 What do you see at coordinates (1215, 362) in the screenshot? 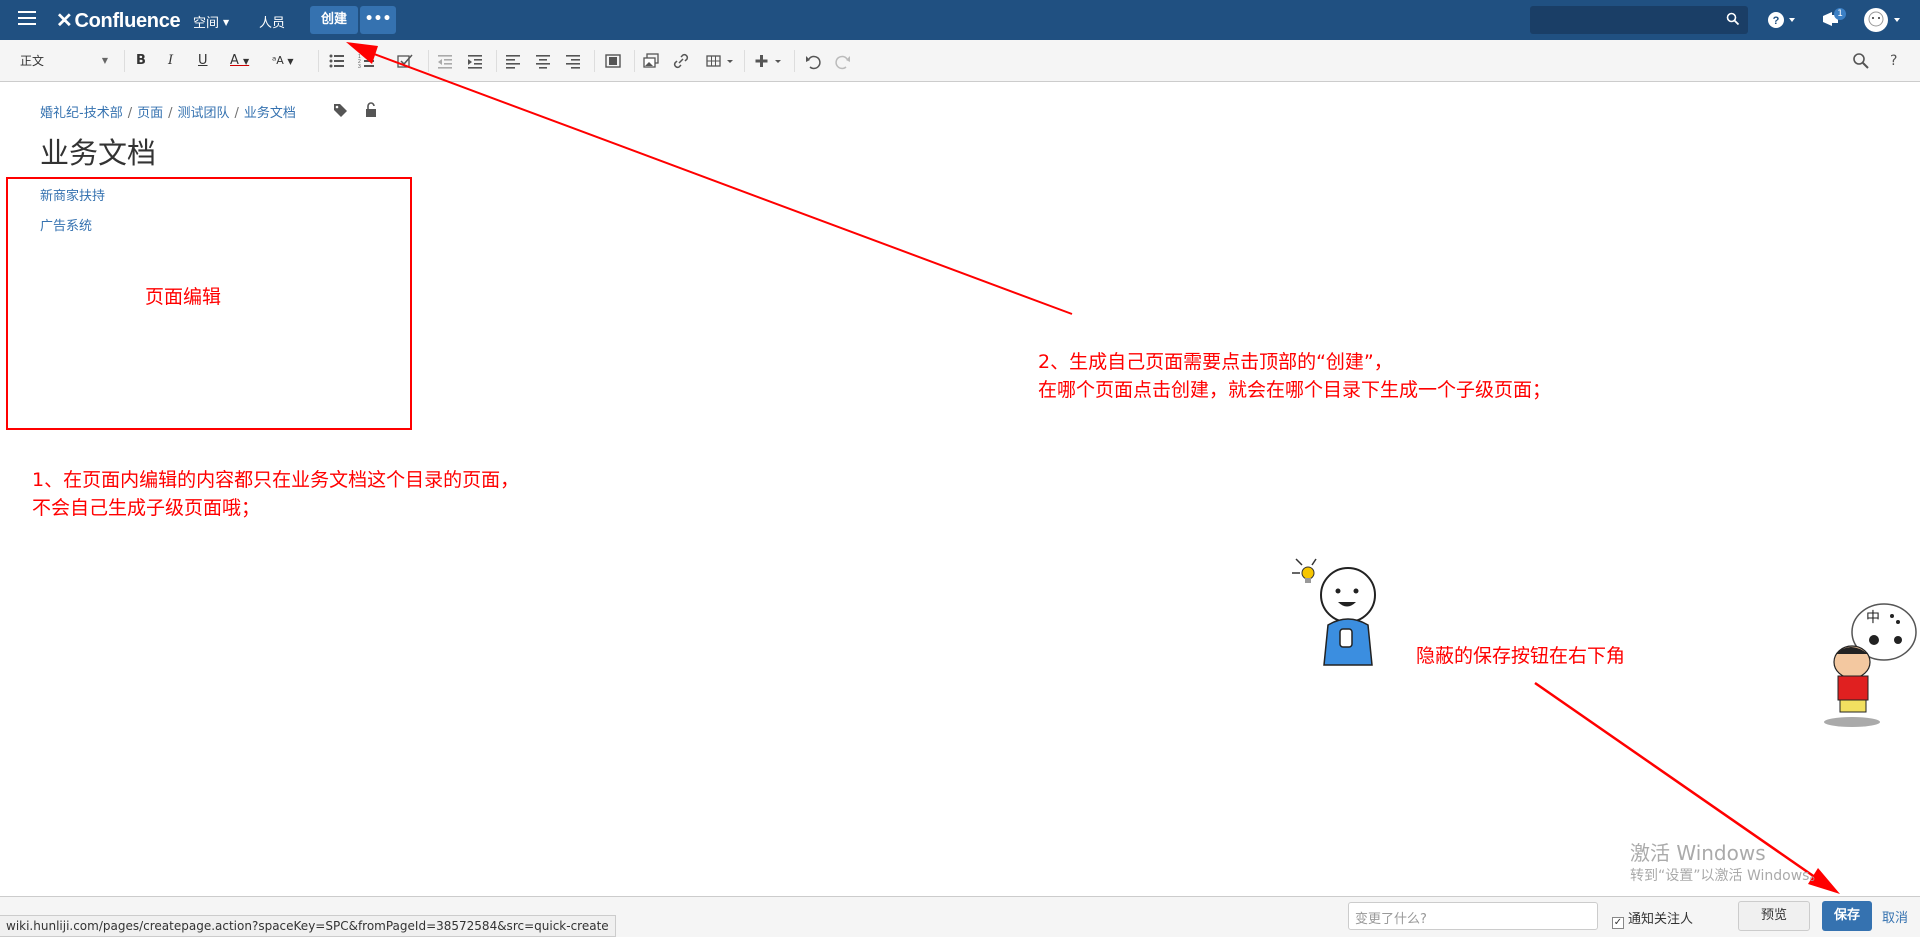
I see `annotation-note-2-line-1: 2、生成自己页面需要点击顶部的“创建”，` at bounding box center [1215, 362].